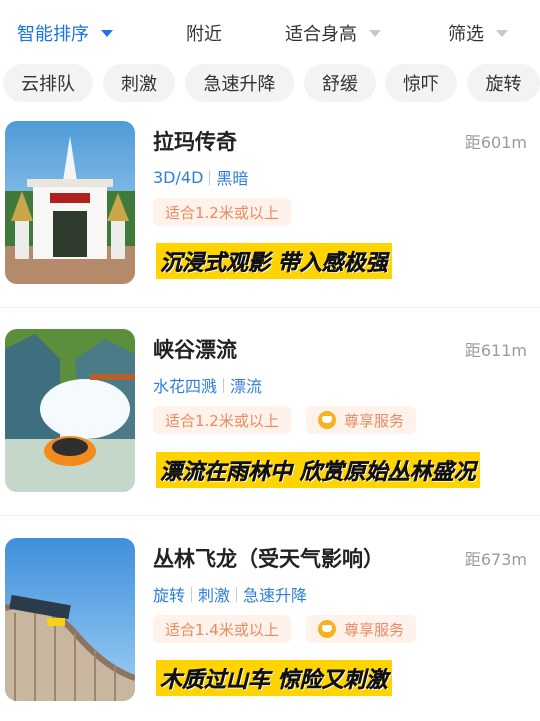 The width and height of the screenshot is (540, 721). Describe the element at coordinates (195, 142) in the screenshot. I see `attraction-title: 拉玛传奇` at that location.